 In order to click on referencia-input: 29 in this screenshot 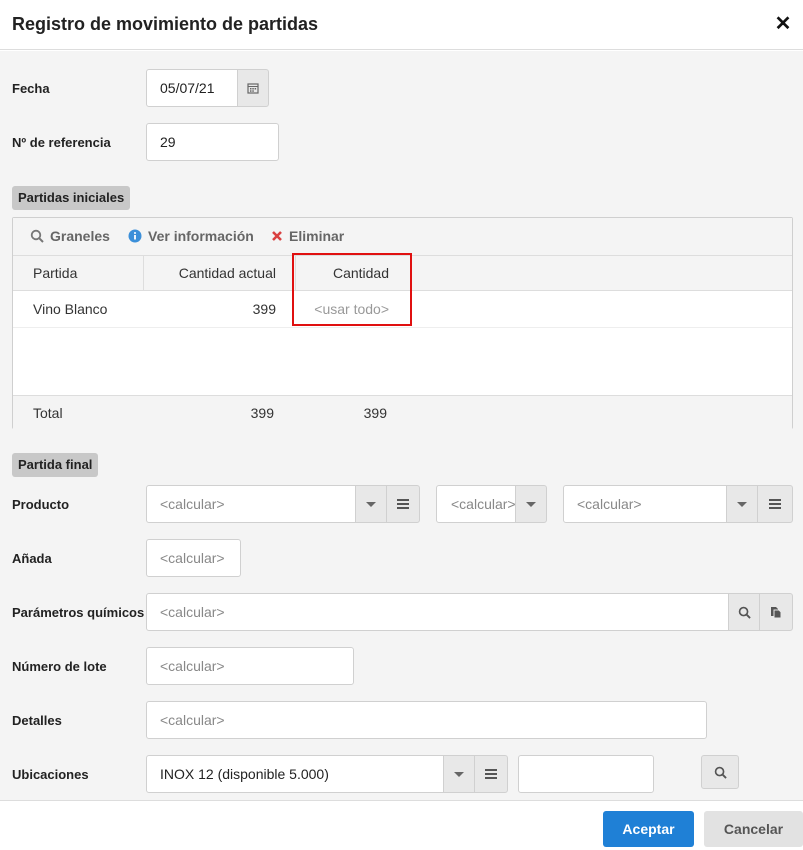, I will do `click(212, 142)`.